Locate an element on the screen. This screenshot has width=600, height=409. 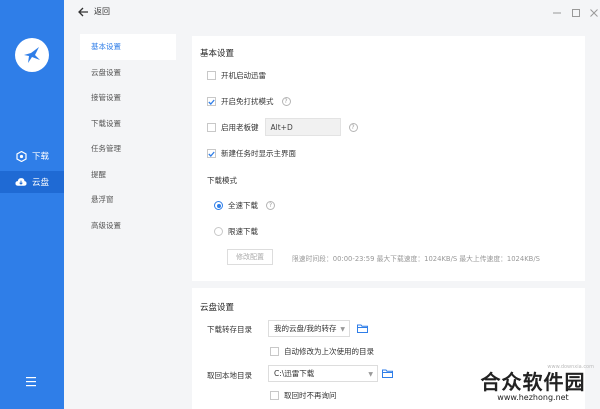
cloud-icon is located at coordinates (21, 182).